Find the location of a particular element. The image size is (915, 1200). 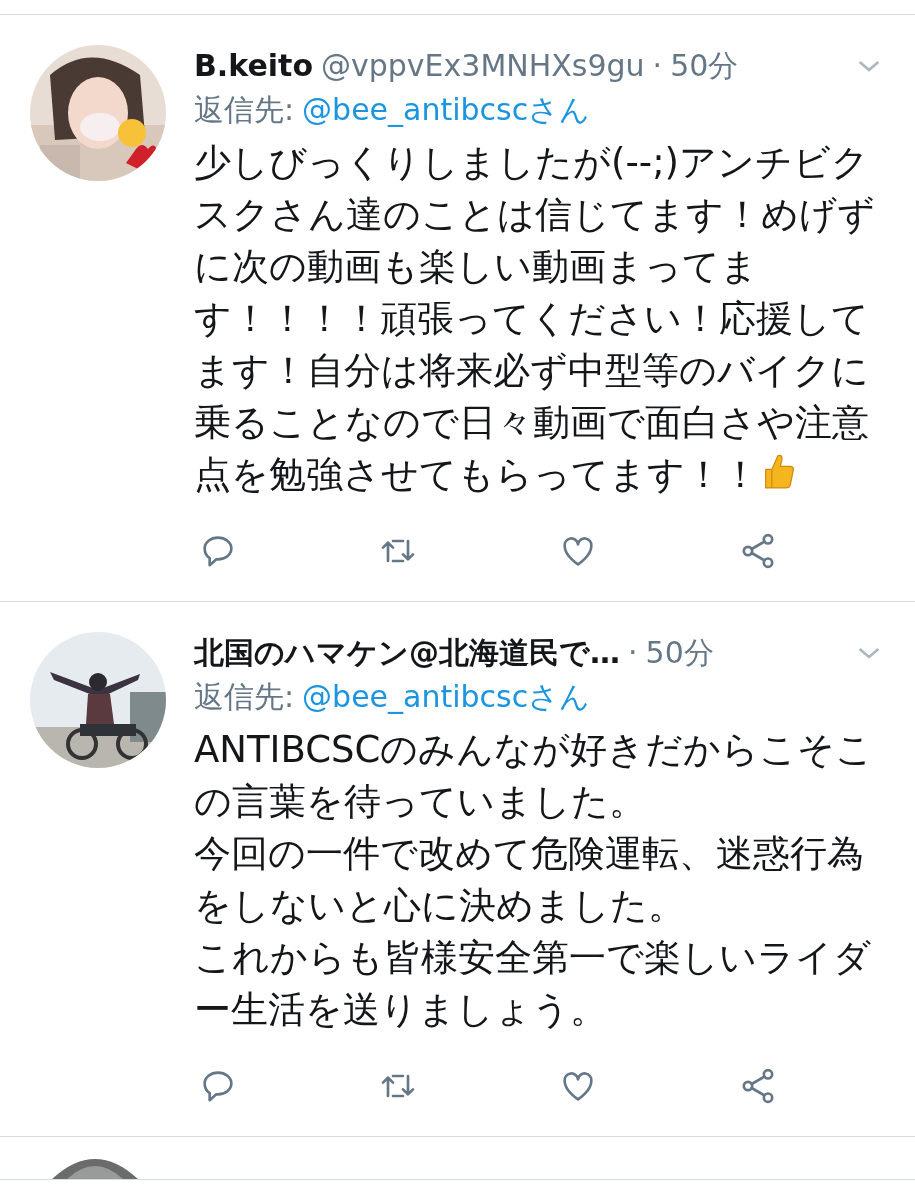

tweet-text: 今回の一件で改めて危険運転、迷惑行為をしないと心に決めました。 is located at coordinates (529, 880).